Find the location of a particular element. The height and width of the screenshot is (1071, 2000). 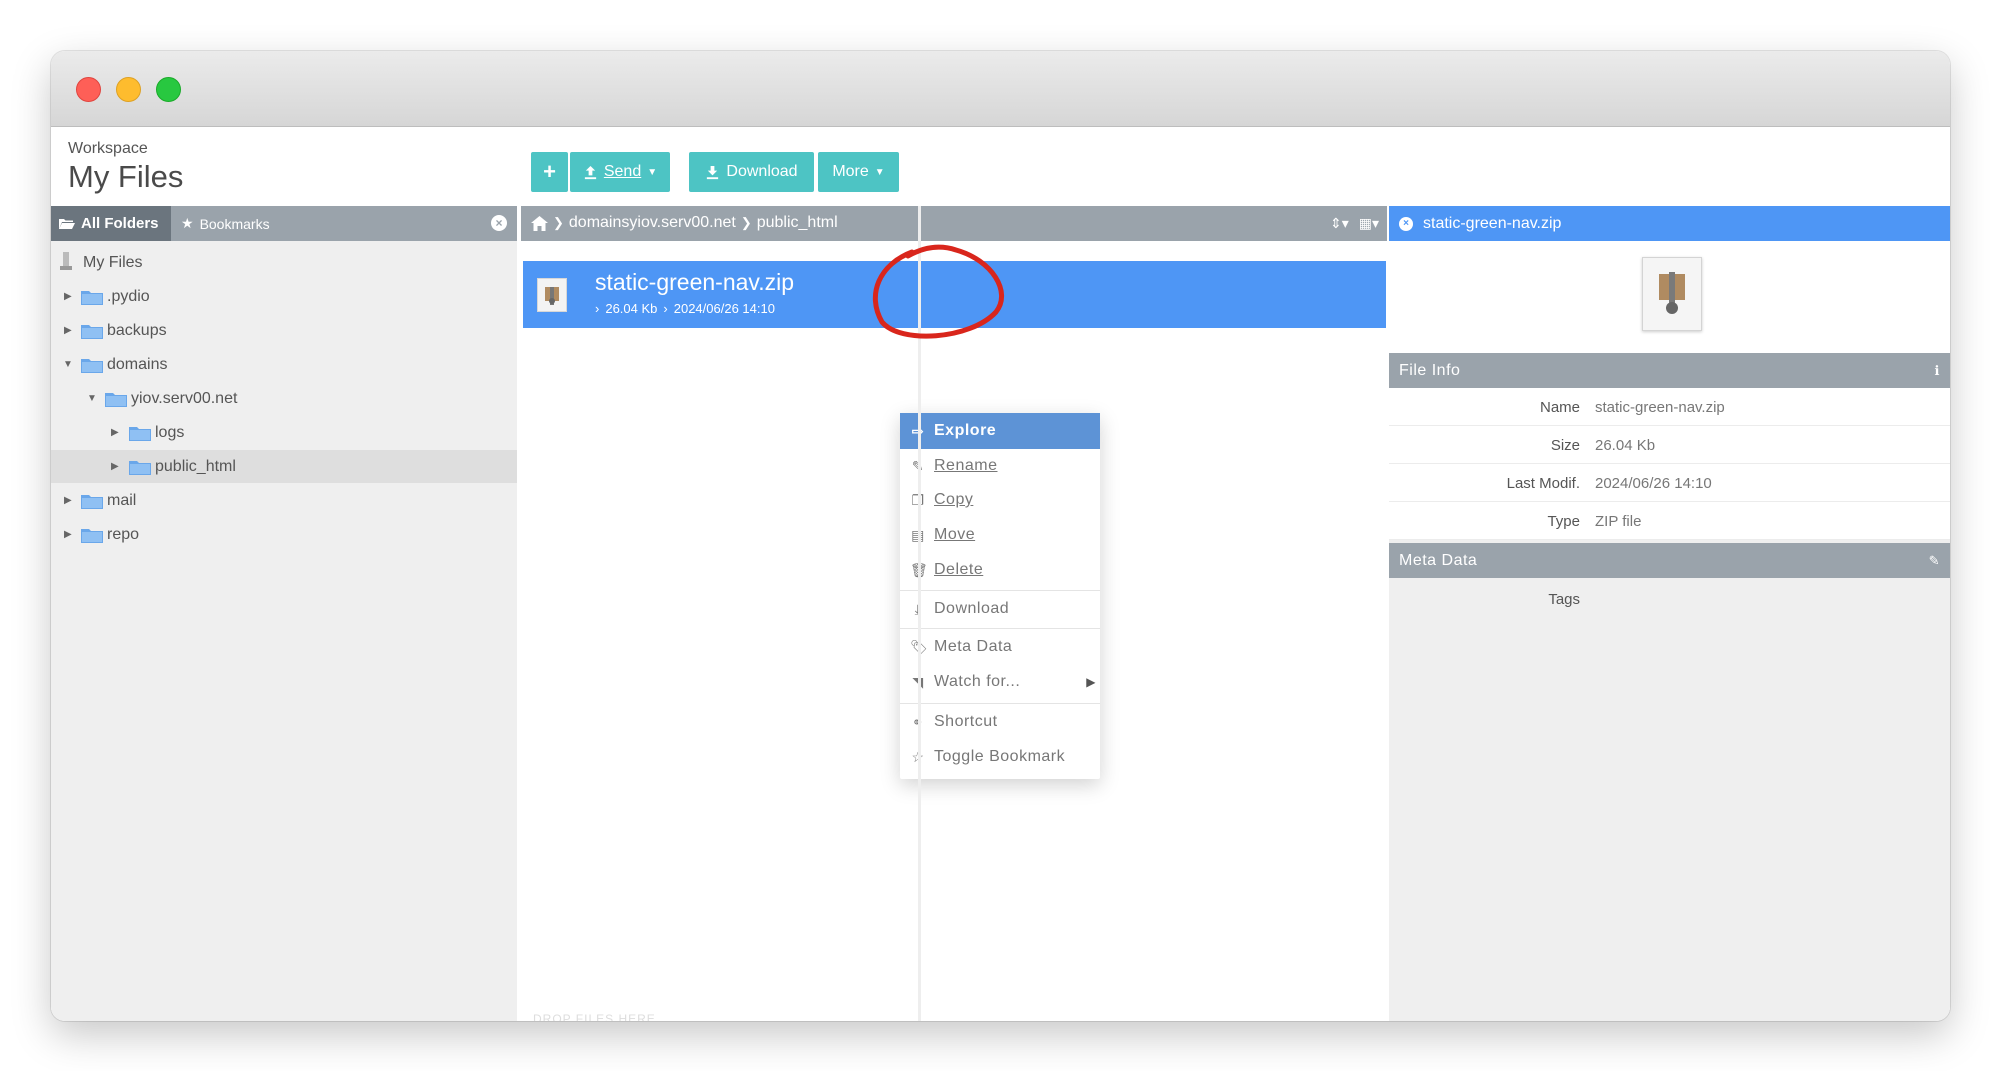

view-tools: ⇕▾ ▦▾ is located at coordinates (1354, 223).